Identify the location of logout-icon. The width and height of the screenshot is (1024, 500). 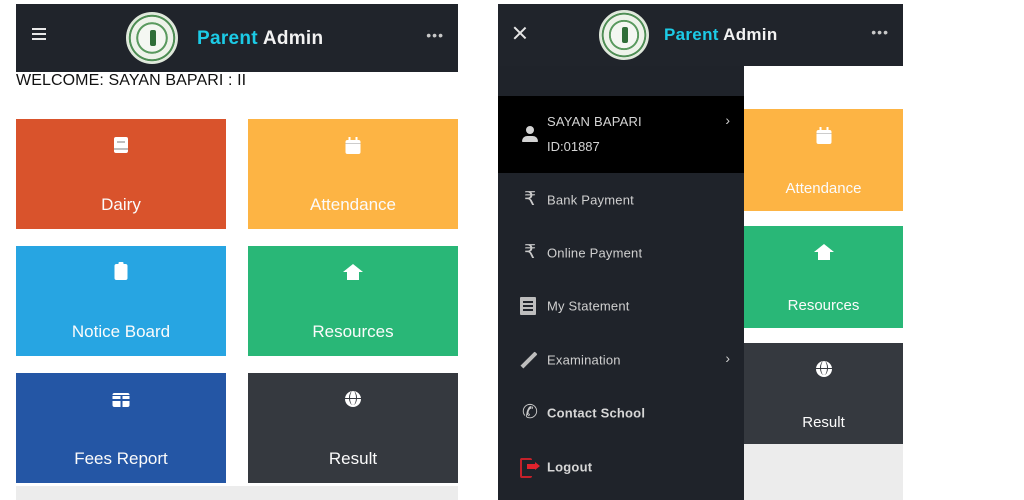
(530, 467).